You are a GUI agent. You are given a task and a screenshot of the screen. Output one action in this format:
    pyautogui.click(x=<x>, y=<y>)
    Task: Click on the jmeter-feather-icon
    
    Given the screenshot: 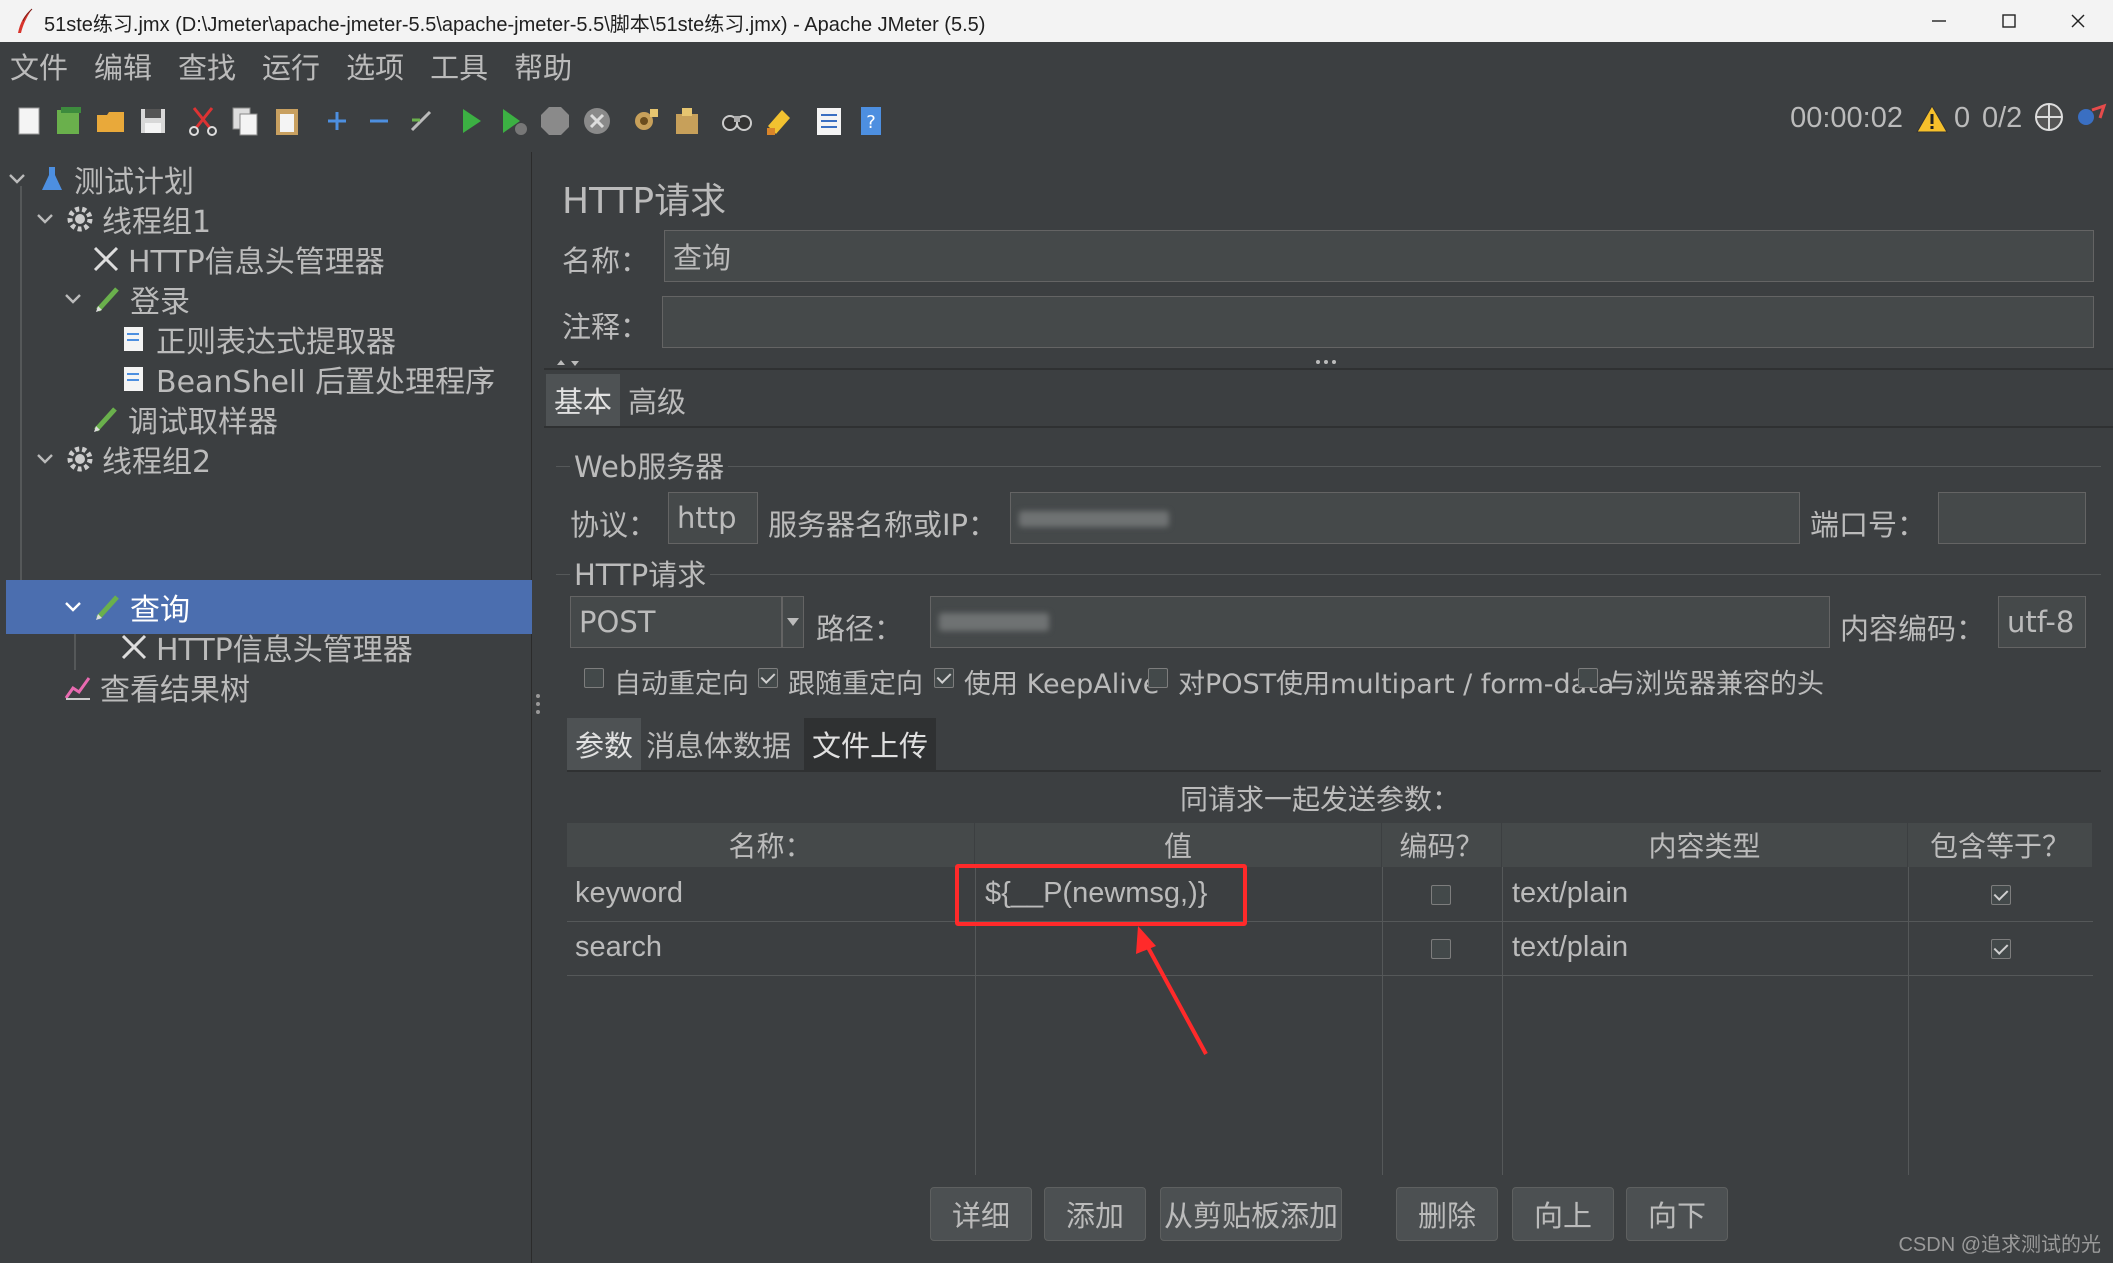 What is the action you would take?
    pyautogui.click(x=25, y=20)
    